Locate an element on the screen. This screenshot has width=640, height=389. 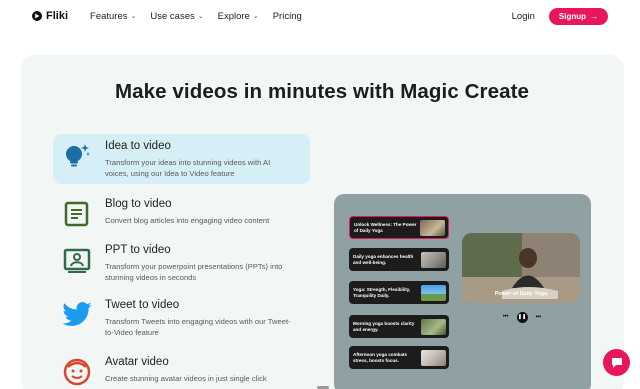
player-controls: ⏮ ❚❚ ⏭ is located at coordinates (522, 317).